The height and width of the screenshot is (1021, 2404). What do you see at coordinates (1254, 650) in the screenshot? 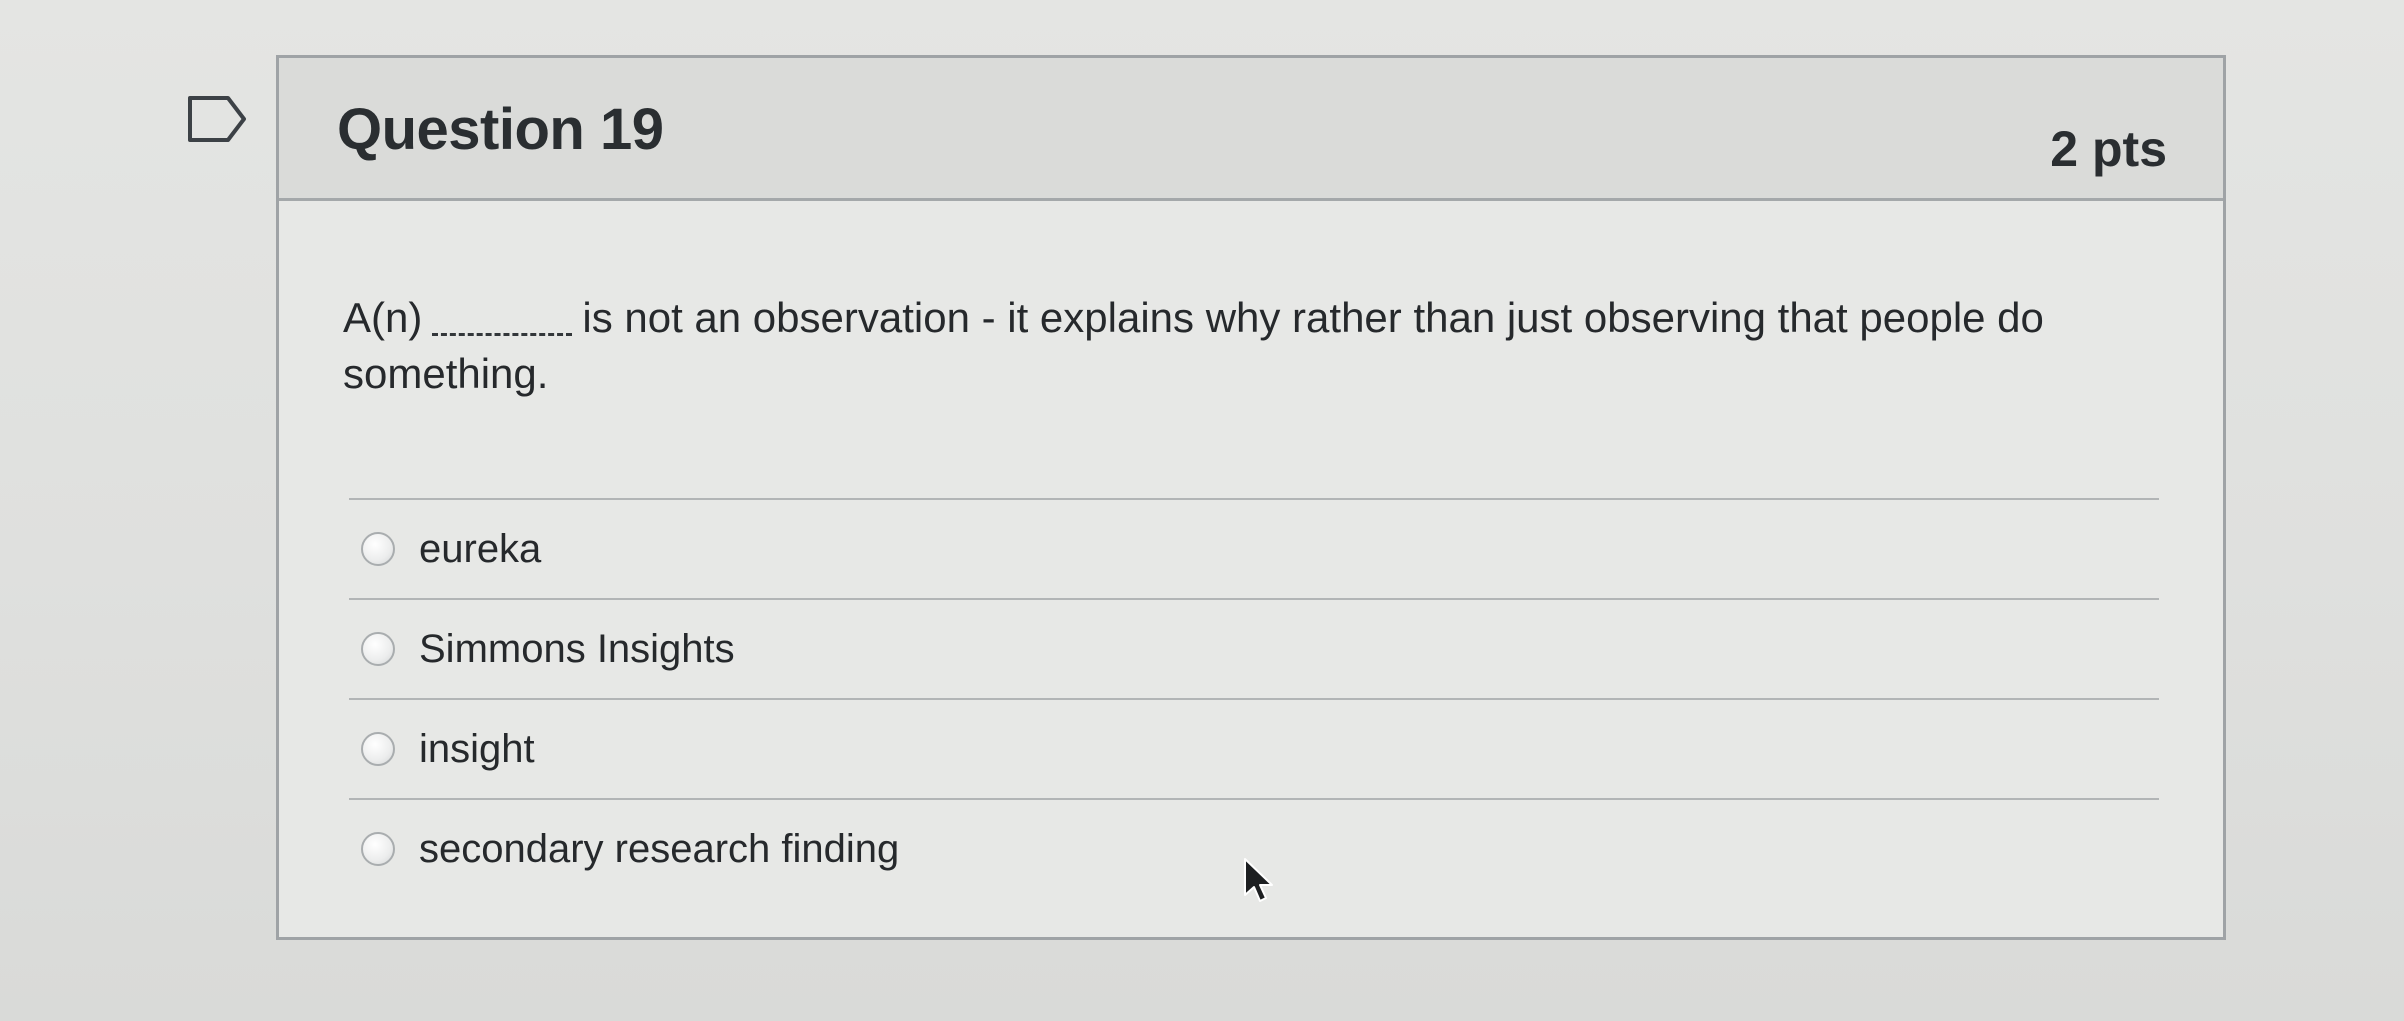
I see `answer-option: Simmons Insights` at bounding box center [1254, 650].